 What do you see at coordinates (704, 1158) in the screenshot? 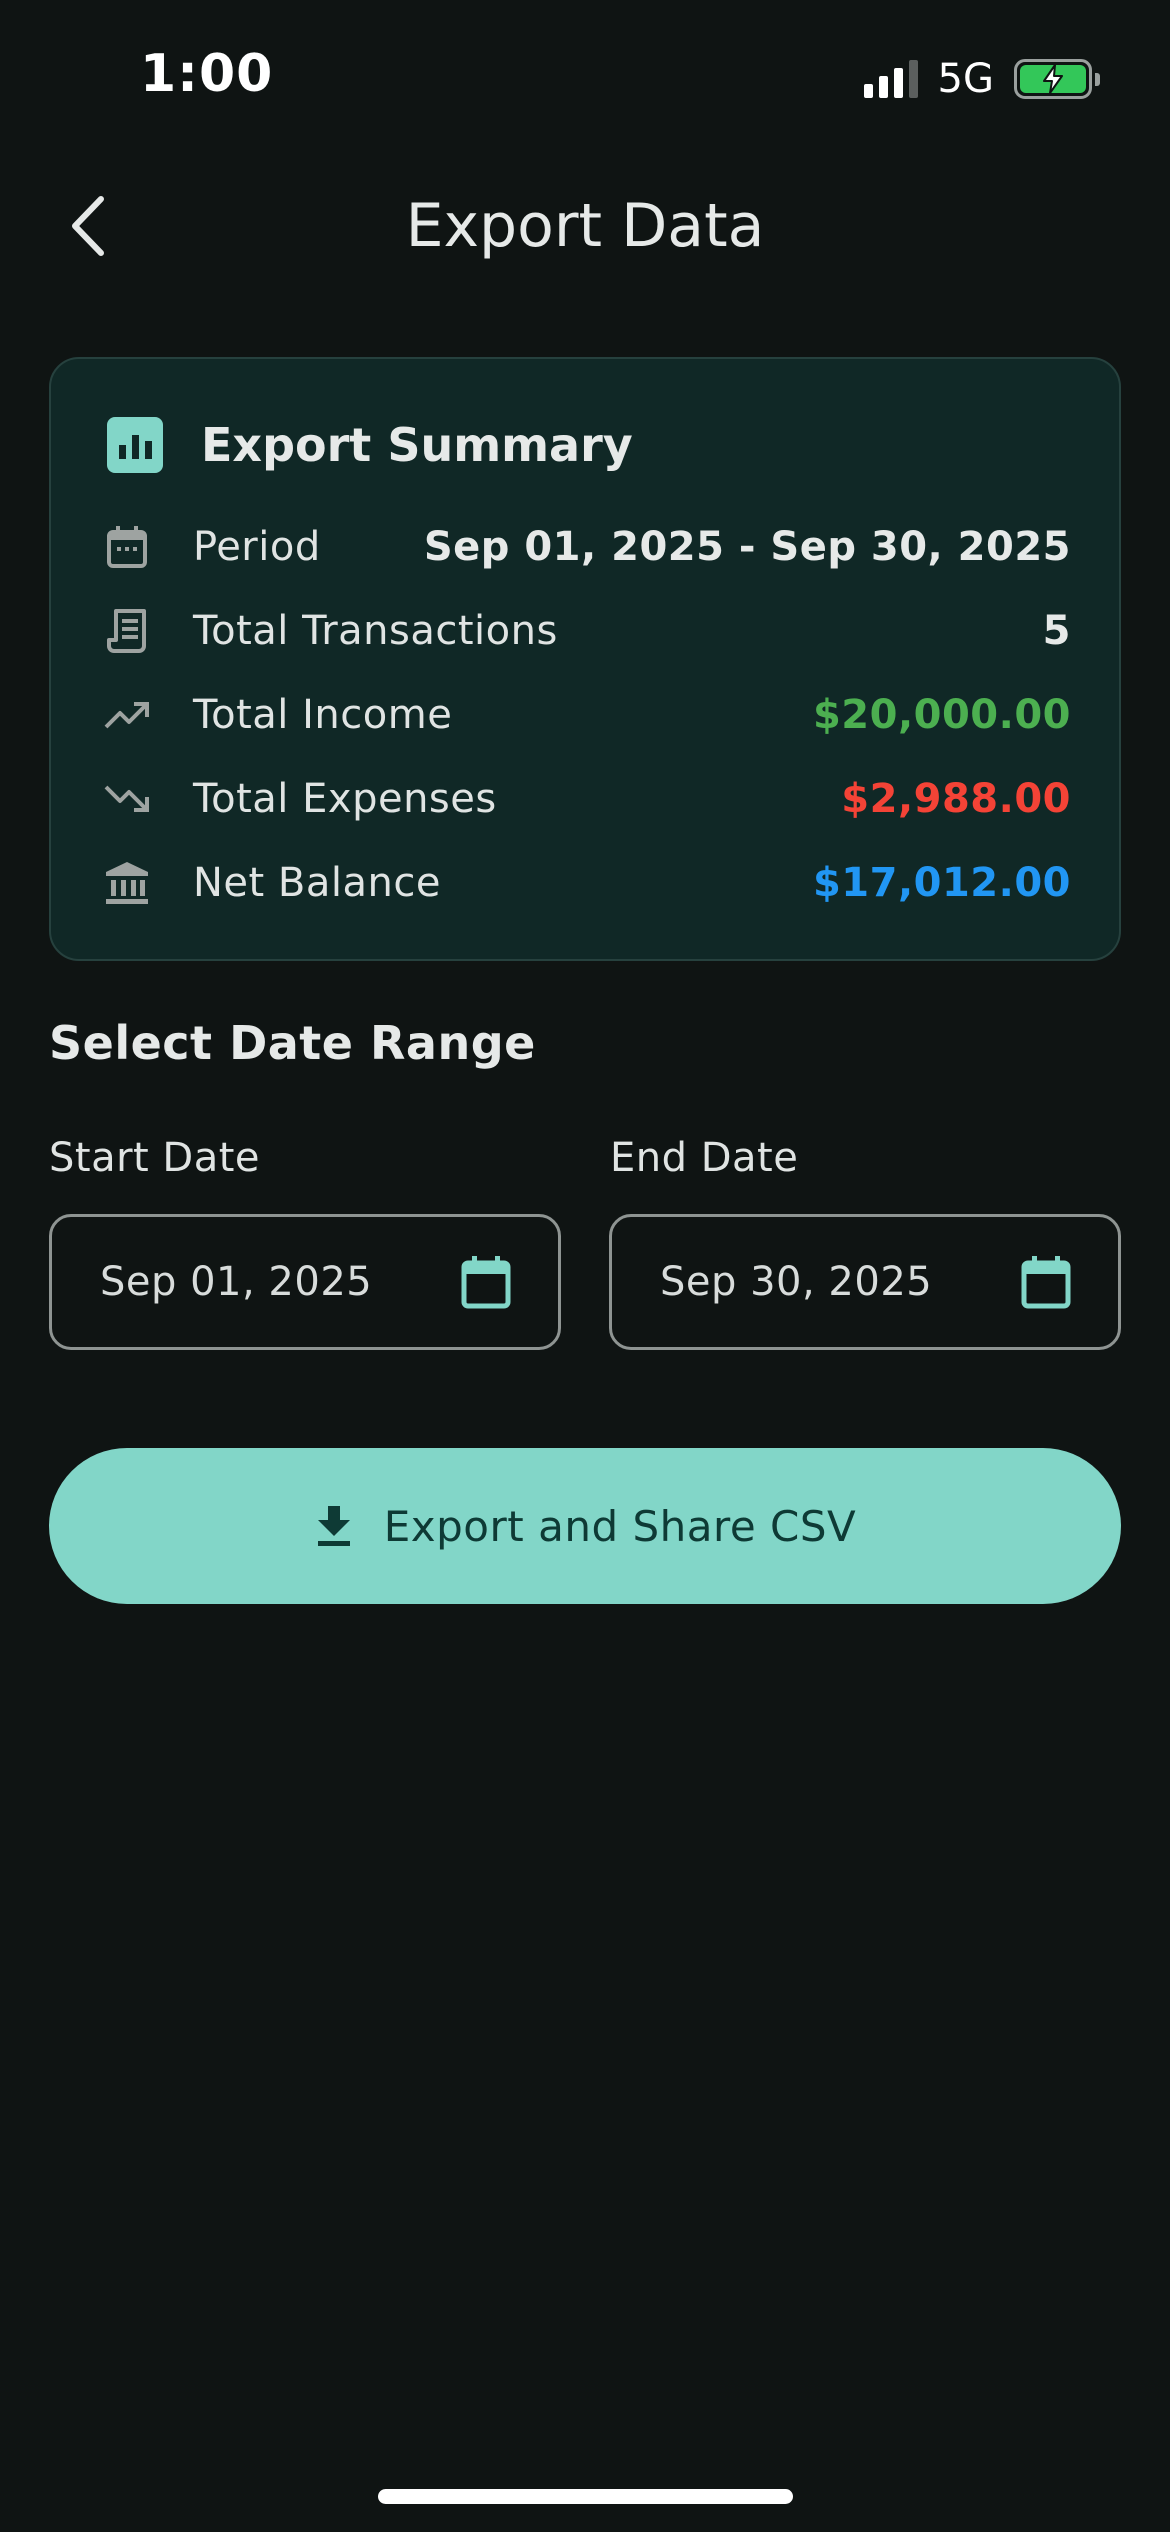
I see `end-date-label: End Date` at bounding box center [704, 1158].